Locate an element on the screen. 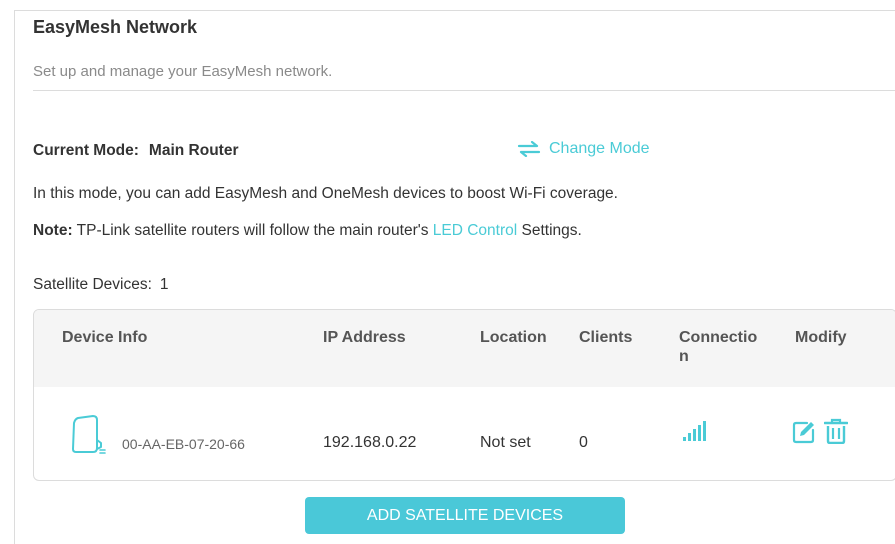 The width and height of the screenshot is (895, 544). device-mac: 00-AA-EB-07-20-66 is located at coordinates (183, 444).